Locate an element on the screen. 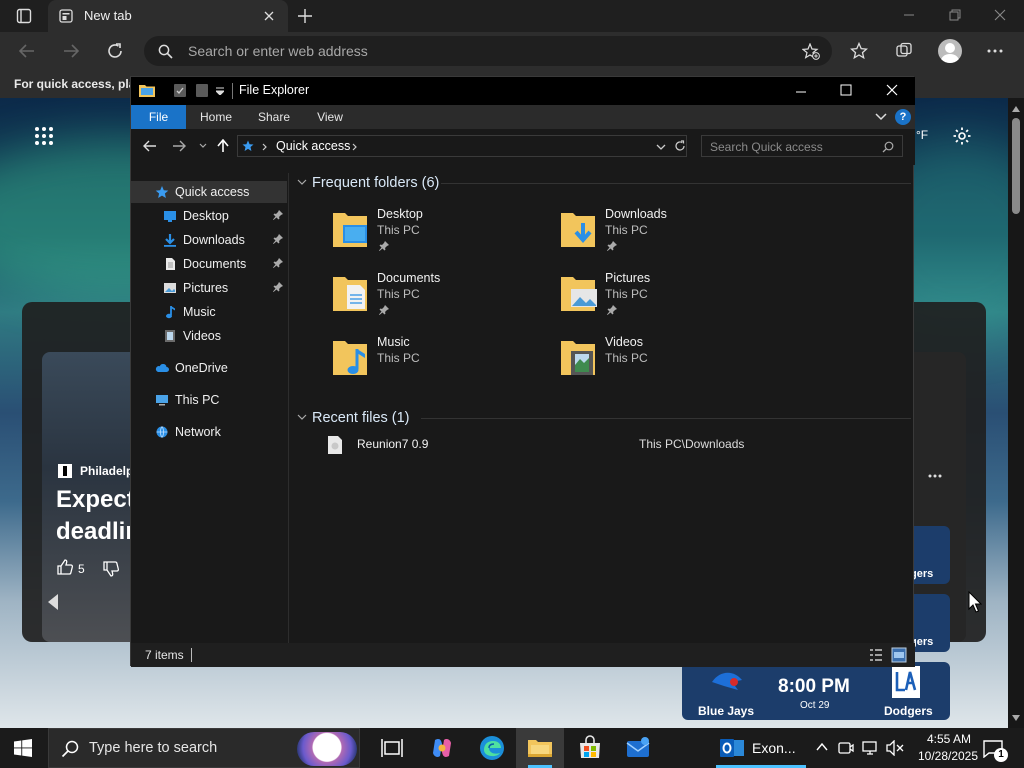 This screenshot has width=1024, height=768. clock-time: 4:55 AM is located at coordinates (949, 739).